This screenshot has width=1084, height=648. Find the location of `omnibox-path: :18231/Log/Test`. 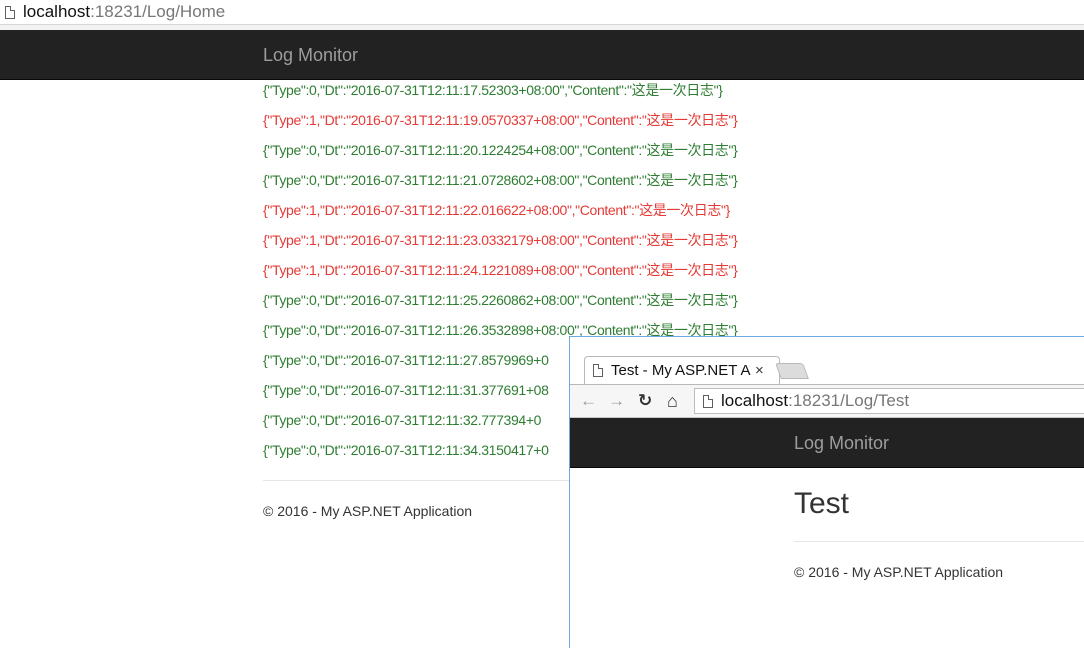

omnibox-path: :18231/Log/Test is located at coordinates (849, 400).